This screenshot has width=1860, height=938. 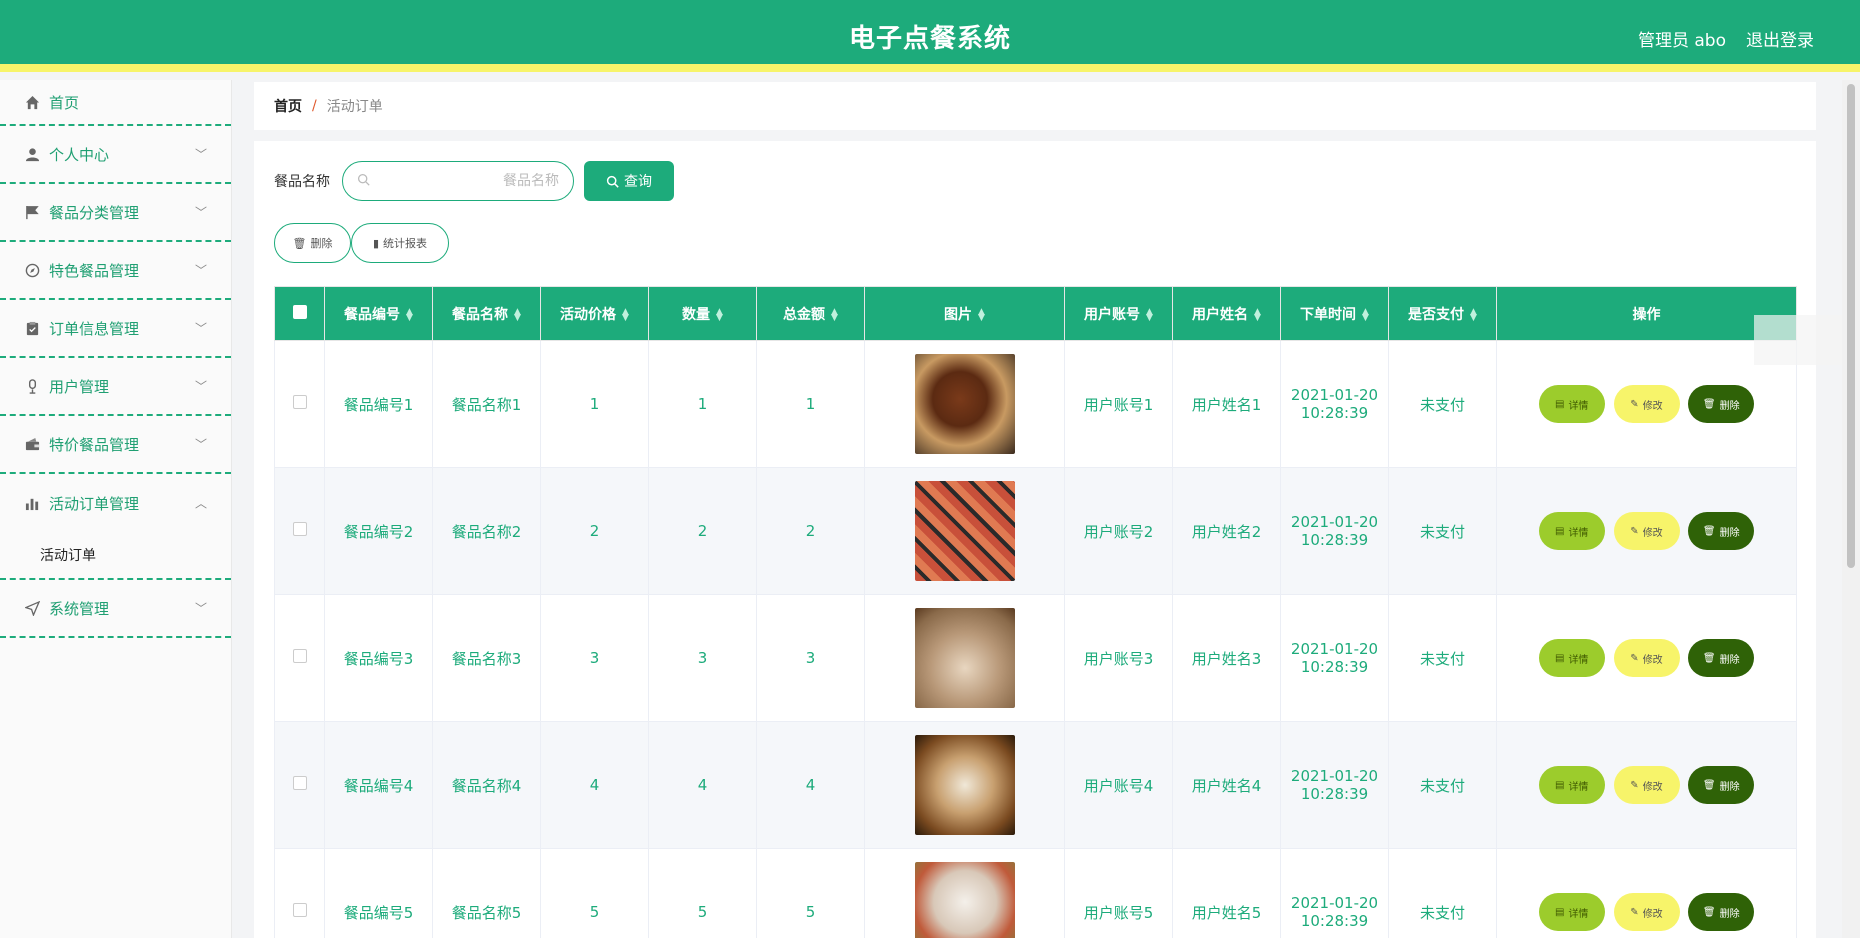 What do you see at coordinates (1118, 313) in the screenshot?
I see `column-header: 用户账号 ▲ ▼` at bounding box center [1118, 313].